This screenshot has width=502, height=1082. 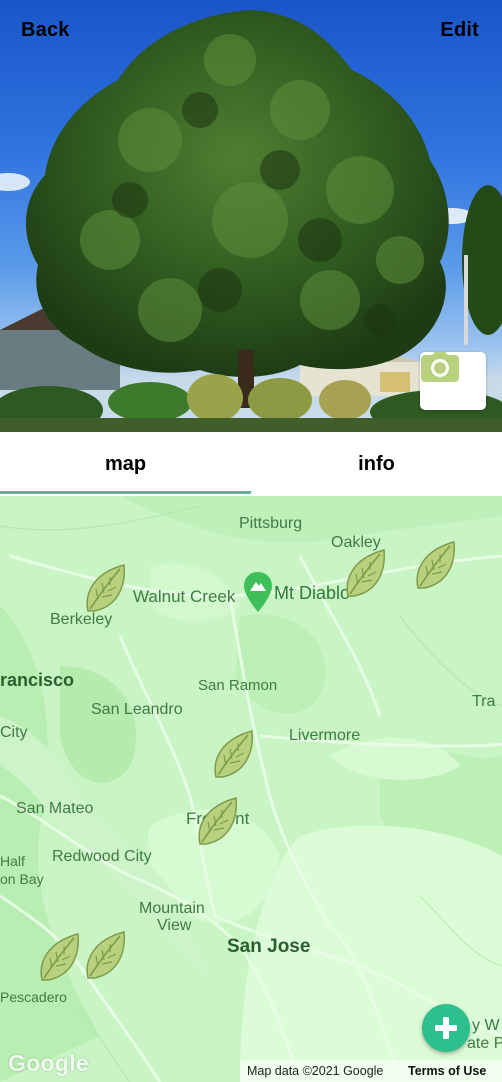 I want to click on tab-map: map, so click(x=125, y=464).